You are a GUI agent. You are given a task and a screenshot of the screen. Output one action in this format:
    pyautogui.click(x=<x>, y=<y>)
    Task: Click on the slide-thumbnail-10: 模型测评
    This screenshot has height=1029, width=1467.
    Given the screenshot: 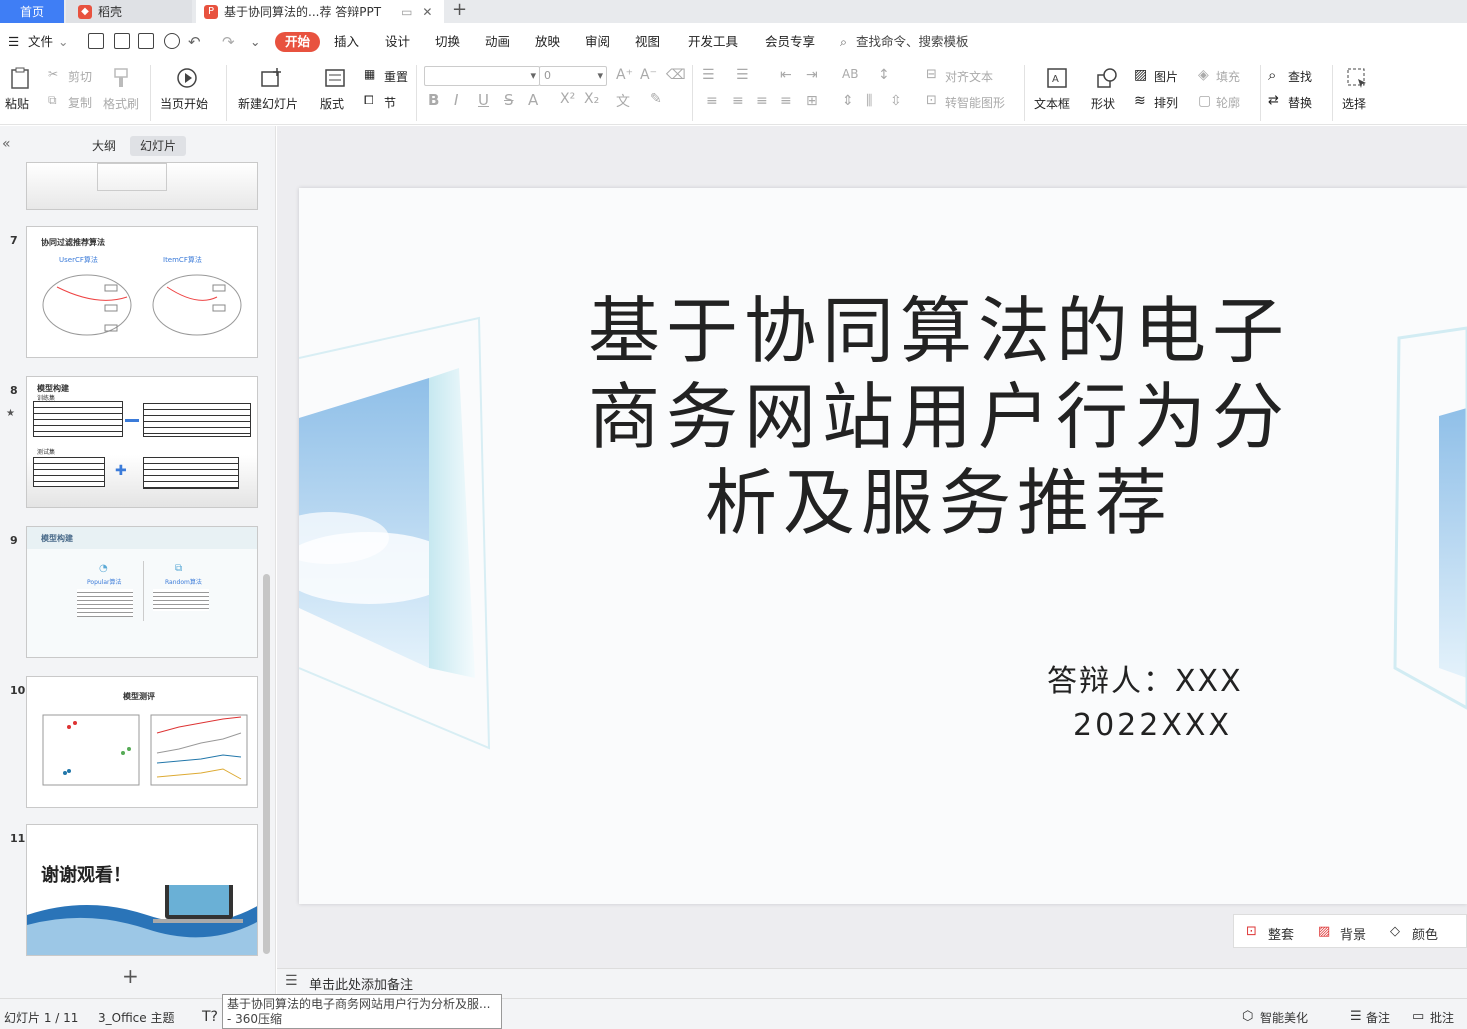 What is the action you would take?
    pyautogui.click(x=142, y=742)
    